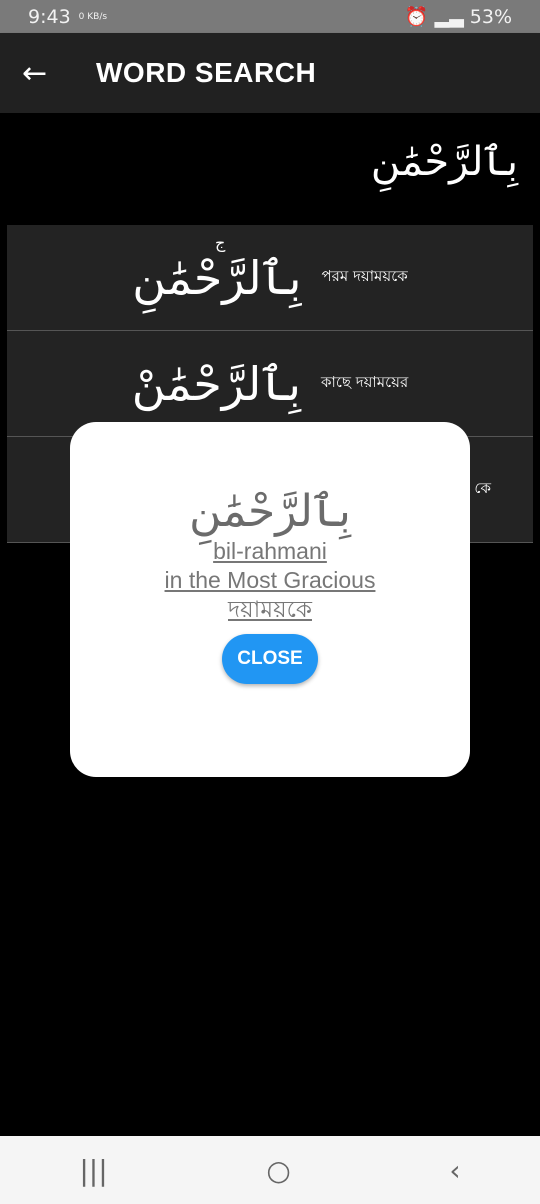 This screenshot has height=1204, width=540. Describe the element at coordinates (217, 277) in the screenshot. I see `arabic-word: بِٱلرَّحْمَٰنِ` at that location.